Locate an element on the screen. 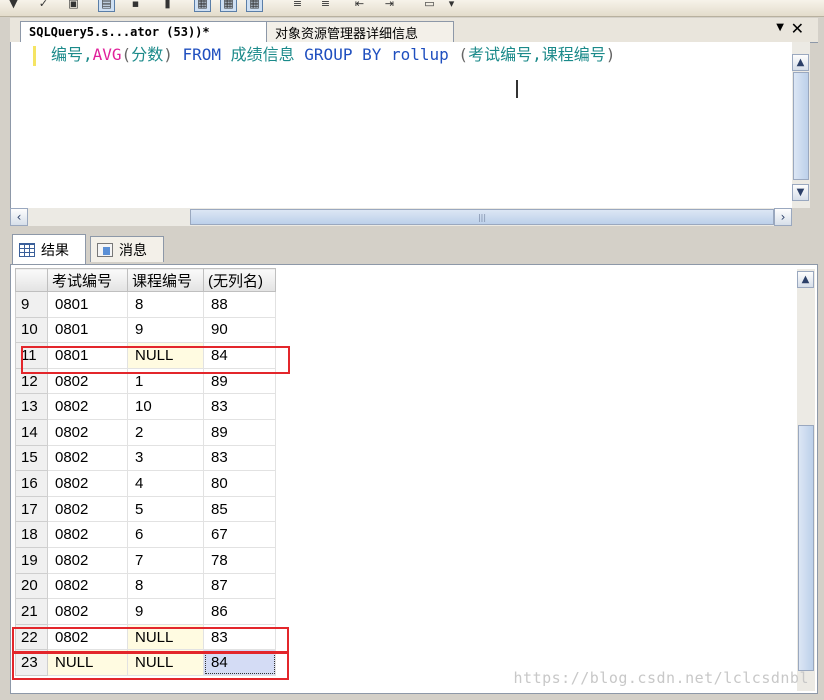  editor-vscroll-thumb is located at coordinates (801, 126).